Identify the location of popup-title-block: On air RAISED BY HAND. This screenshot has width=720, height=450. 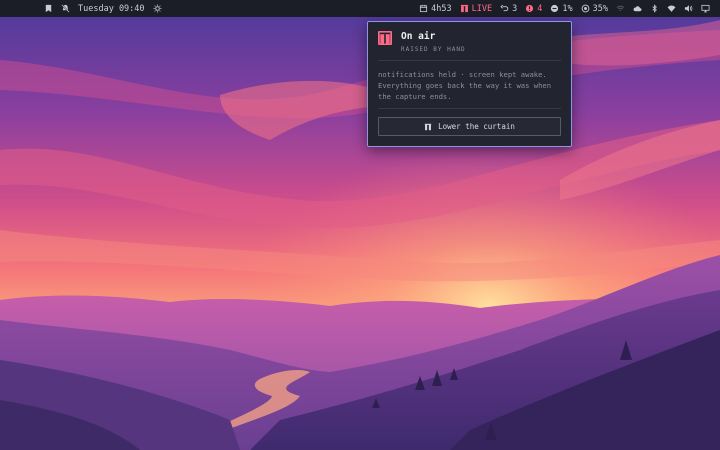
(433, 42).